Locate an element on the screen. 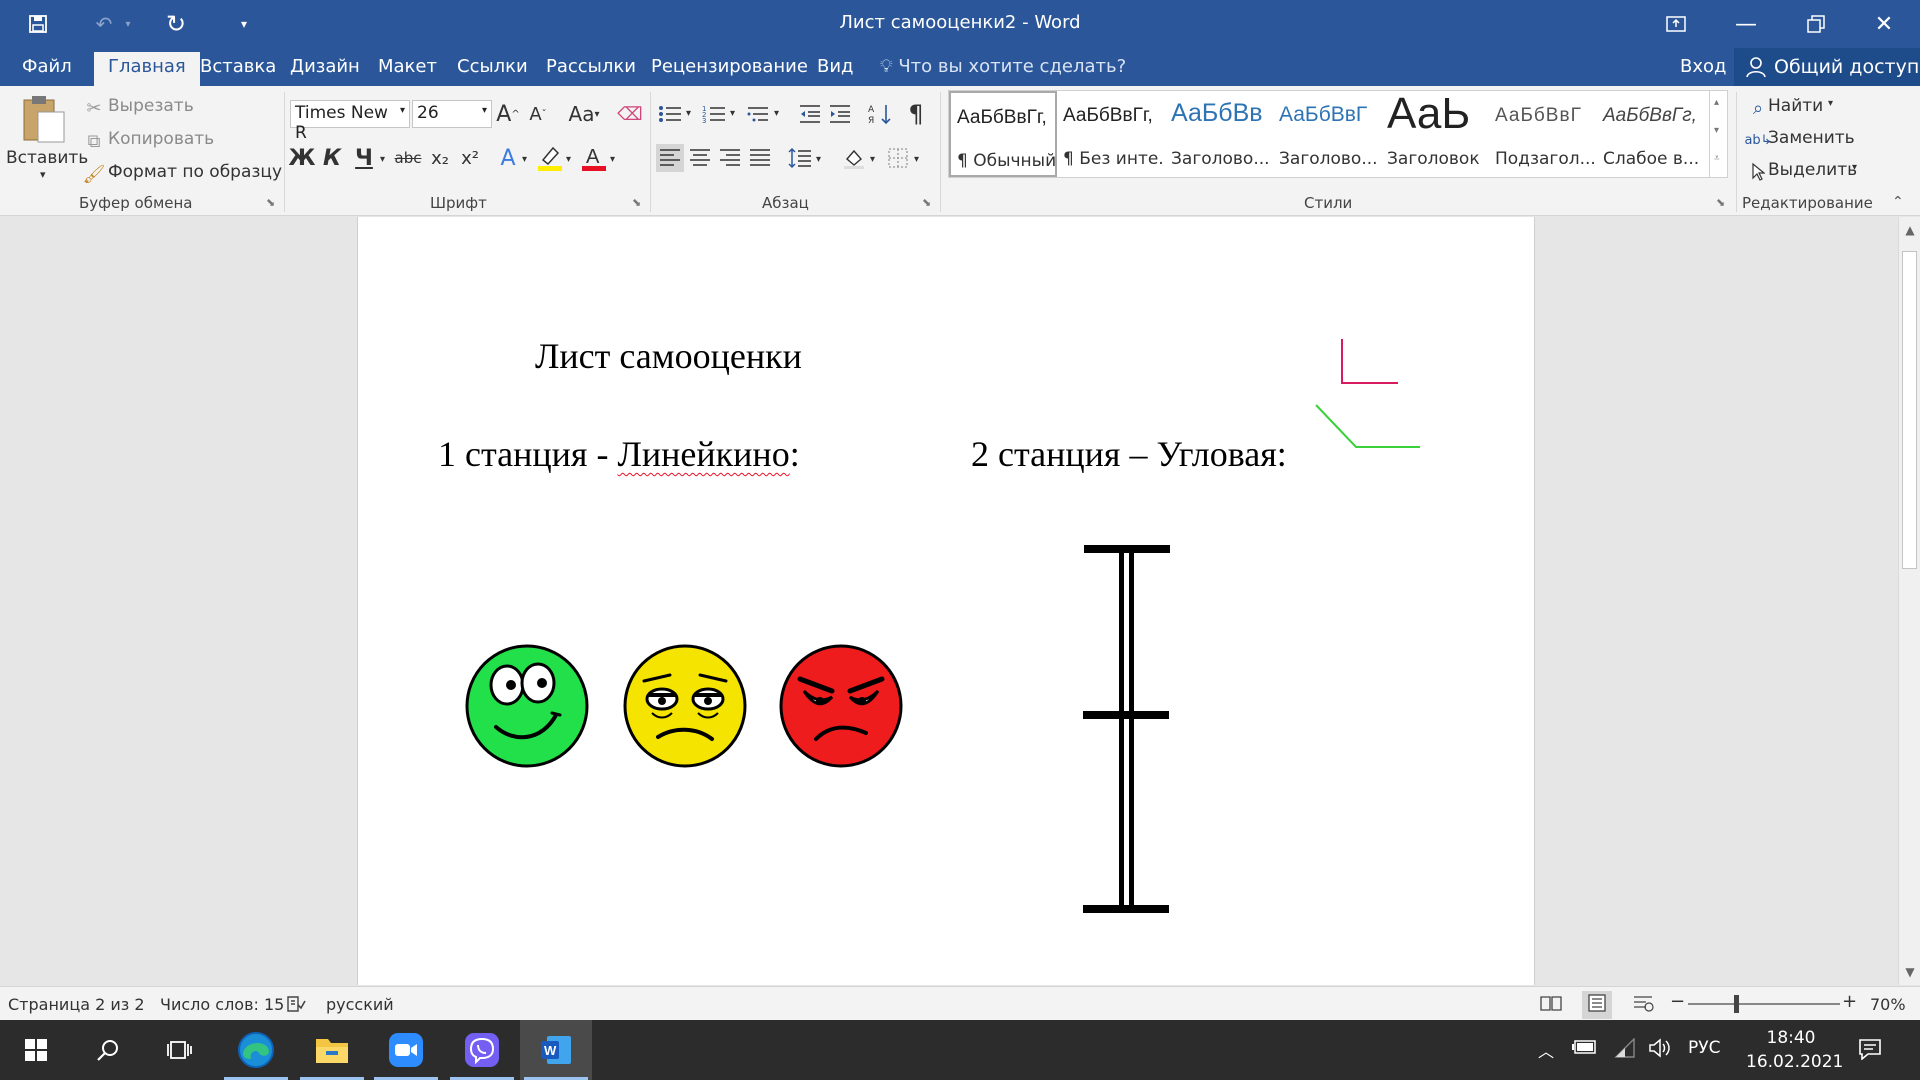 The width and height of the screenshot is (1920, 1080). input-language: РУС is located at coordinates (1704, 1048).